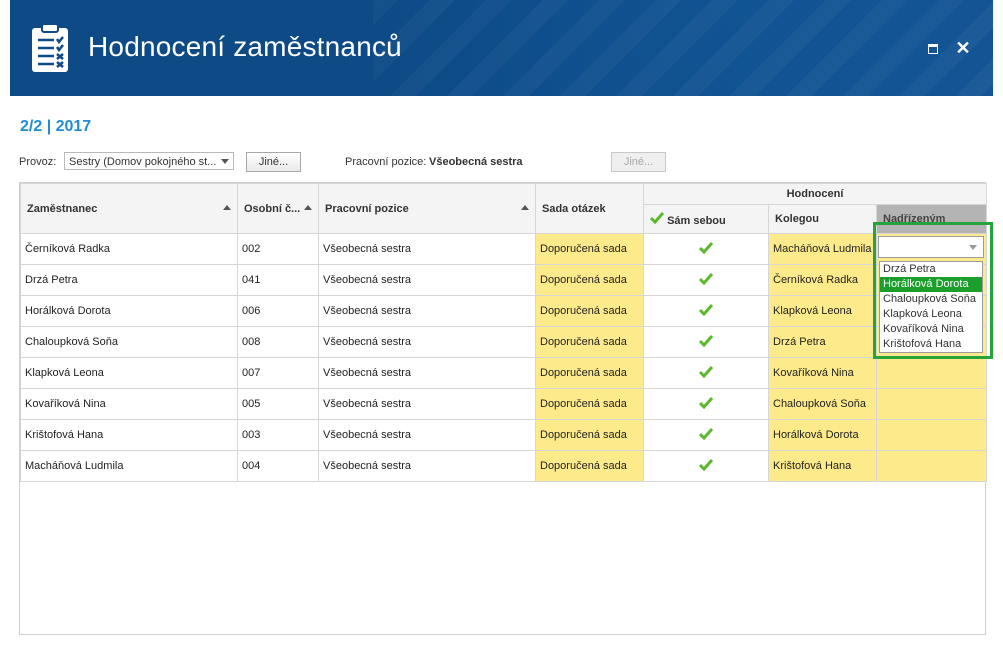 This screenshot has width=1003, height=663. What do you see at coordinates (278, 466) in the screenshot?
I see `cell-personal-no: 004` at bounding box center [278, 466].